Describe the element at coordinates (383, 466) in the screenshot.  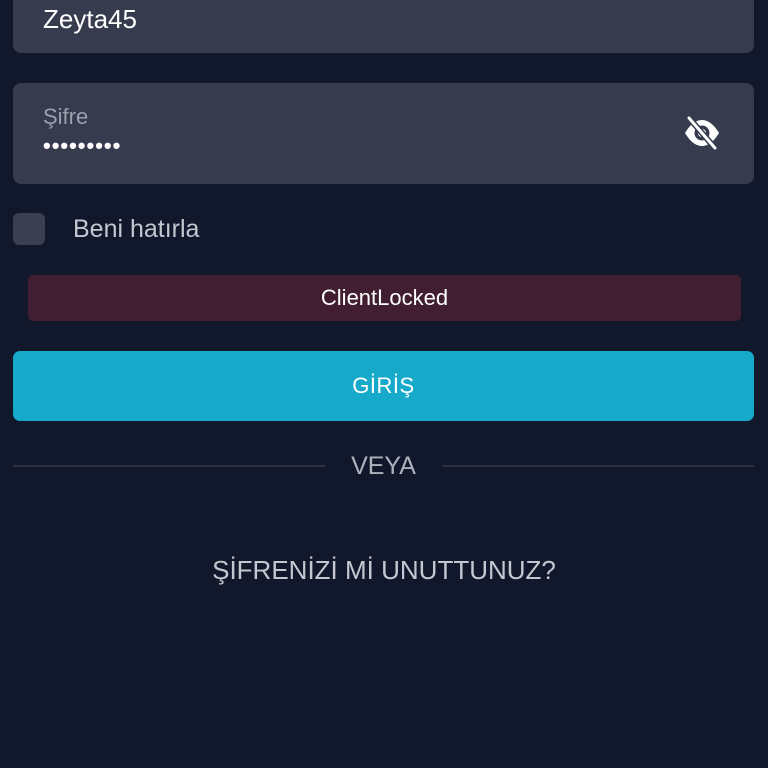
I see `divider-label: VEYA` at that location.